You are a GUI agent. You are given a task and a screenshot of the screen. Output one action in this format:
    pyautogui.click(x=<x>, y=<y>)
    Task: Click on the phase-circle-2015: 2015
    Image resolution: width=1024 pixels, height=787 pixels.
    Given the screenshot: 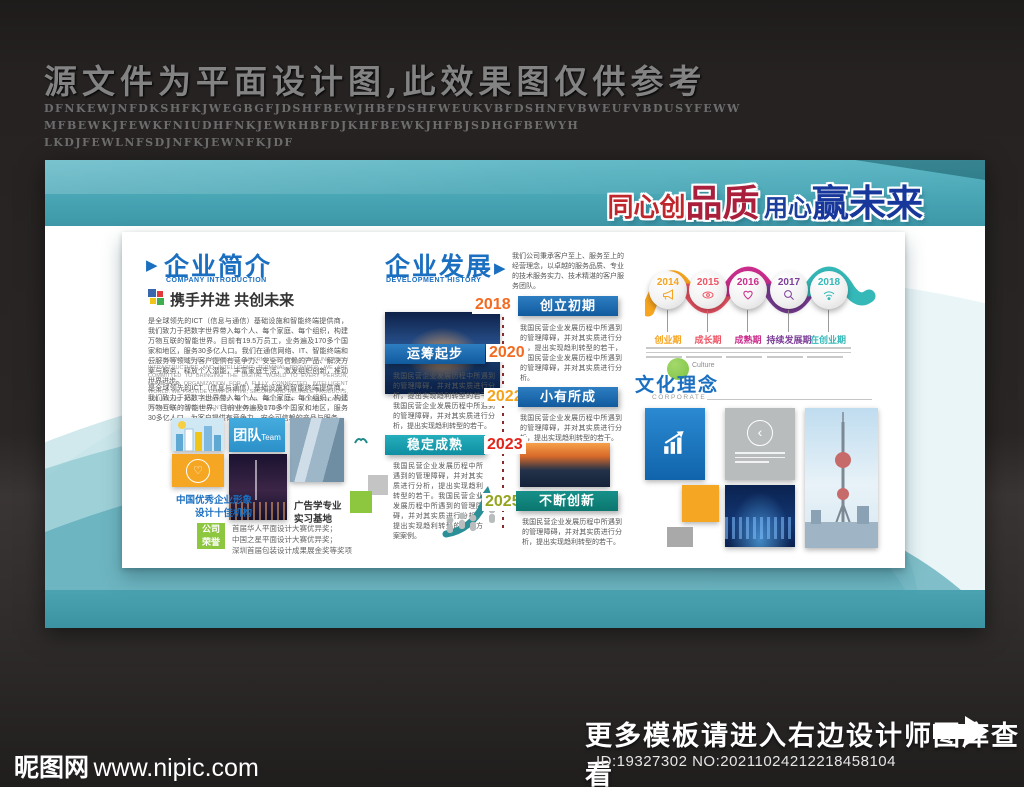 What is the action you would take?
    pyautogui.click(x=708, y=290)
    